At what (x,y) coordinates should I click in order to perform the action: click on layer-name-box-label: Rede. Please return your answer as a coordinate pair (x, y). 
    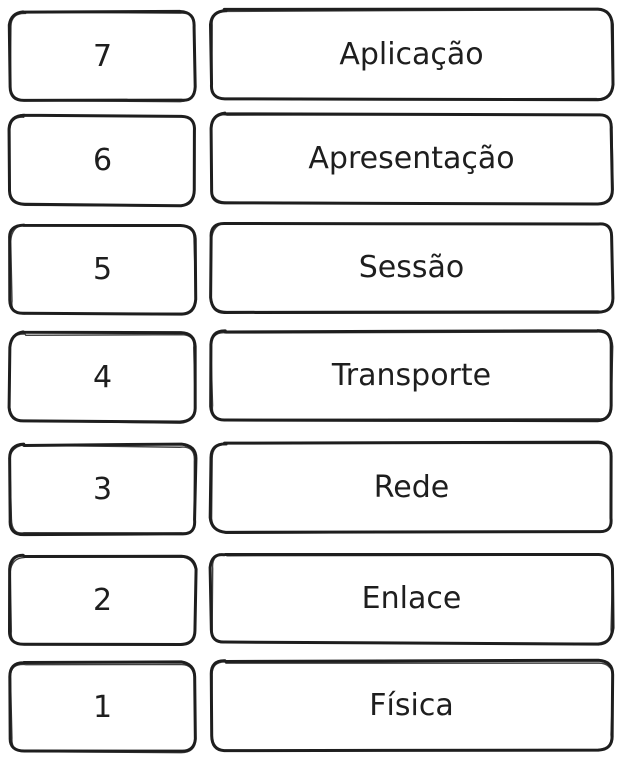
    Looking at the image, I should click on (411, 487).